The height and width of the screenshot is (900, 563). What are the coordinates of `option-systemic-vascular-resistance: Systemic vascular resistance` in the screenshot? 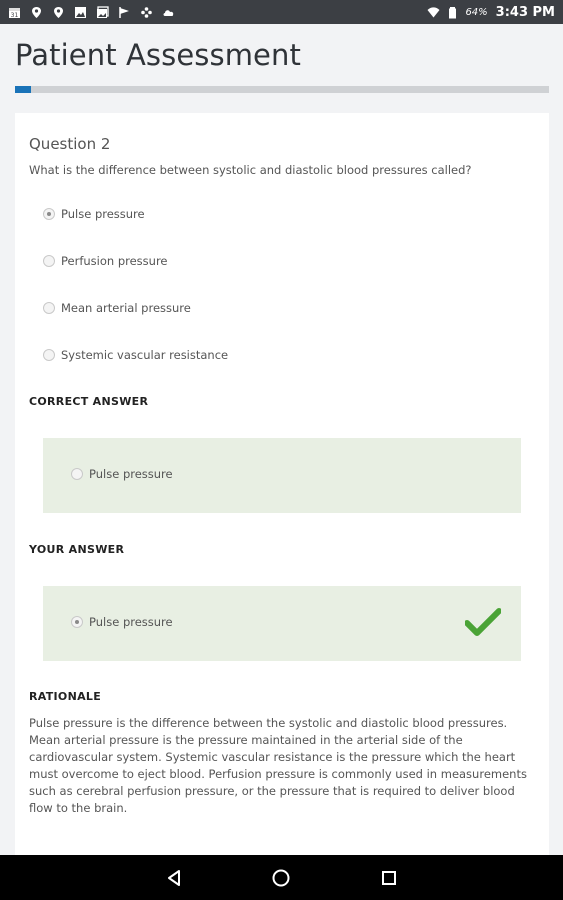 It's located at (135, 355).